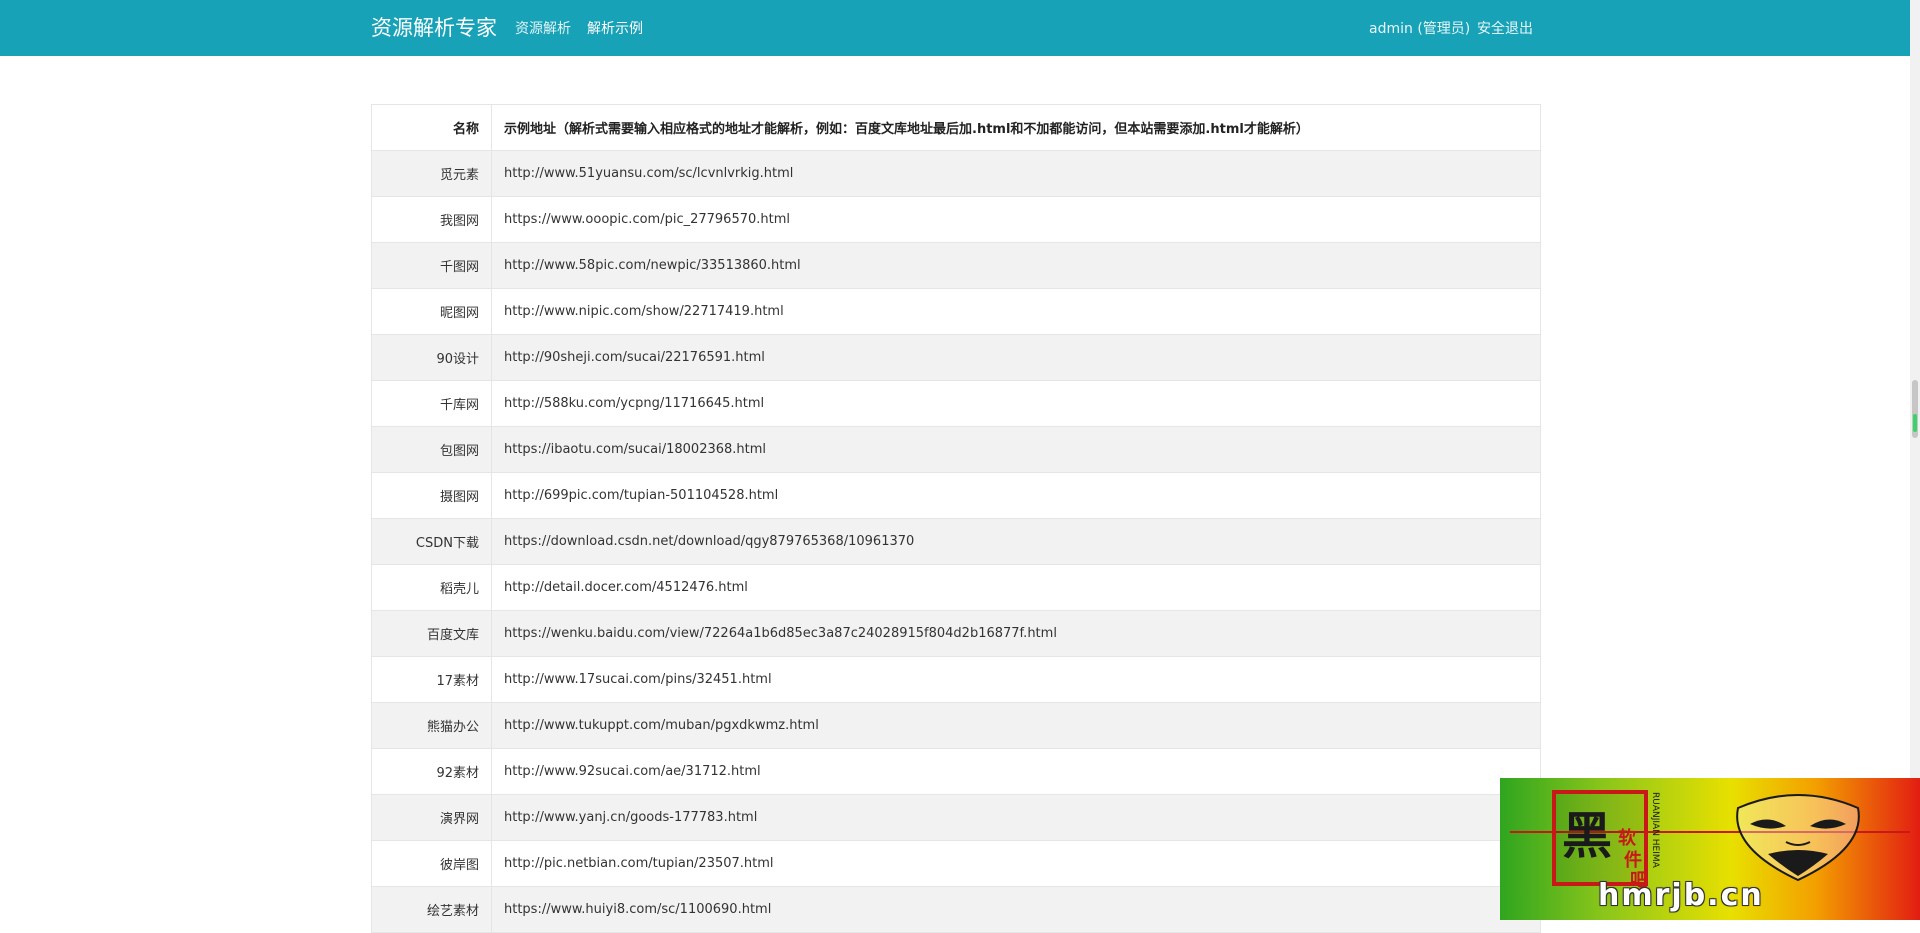 This screenshot has height=933, width=1920. I want to click on row-name-cell: CSDN下载, so click(431, 541).